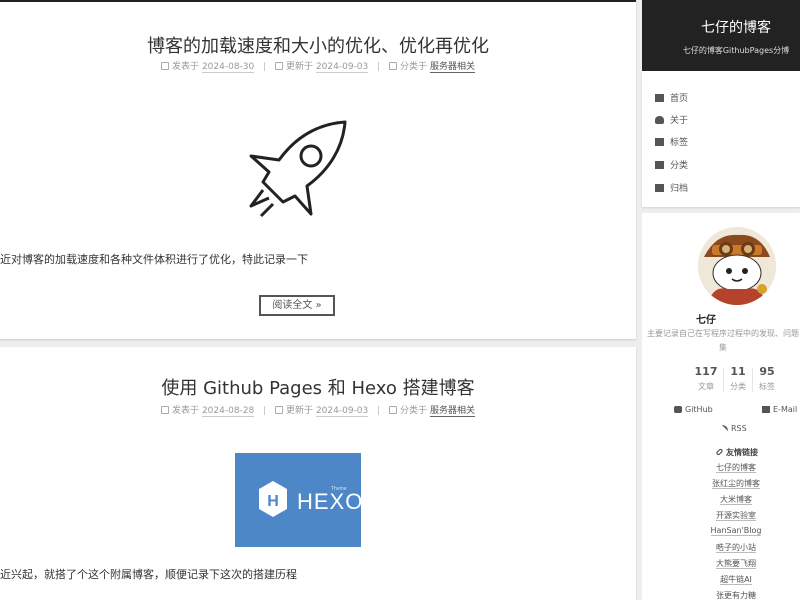 Image resolution: width=800 pixels, height=600 pixels. Describe the element at coordinates (738, 378) in the screenshot. I see `stat-categories: 11 分类` at that location.